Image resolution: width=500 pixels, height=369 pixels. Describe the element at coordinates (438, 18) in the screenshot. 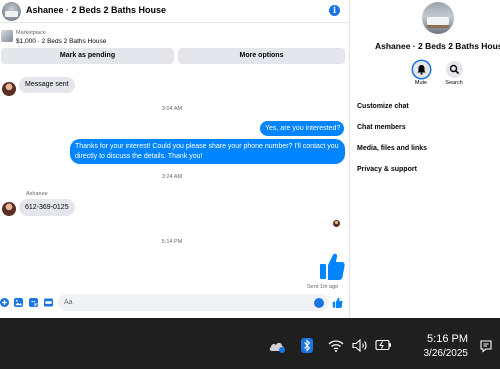

I see `listing-photo` at that location.